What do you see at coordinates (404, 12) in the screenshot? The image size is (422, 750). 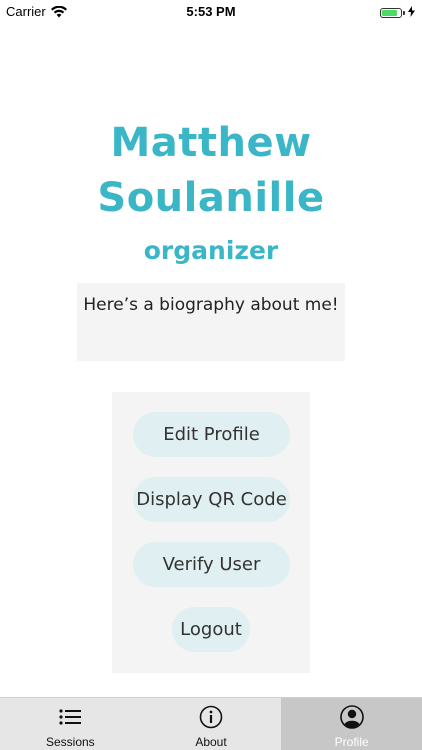 I see `battery-tip` at bounding box center [404, 12].